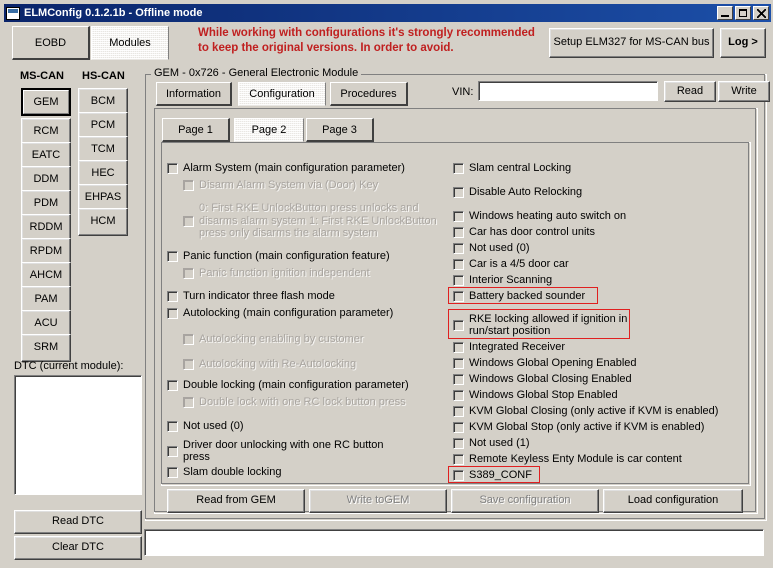  What do you see at coordinates (458, 296) in the screenshot?
I see `checkbox-battery-backed-sounder` at bounding box center [458, 296].